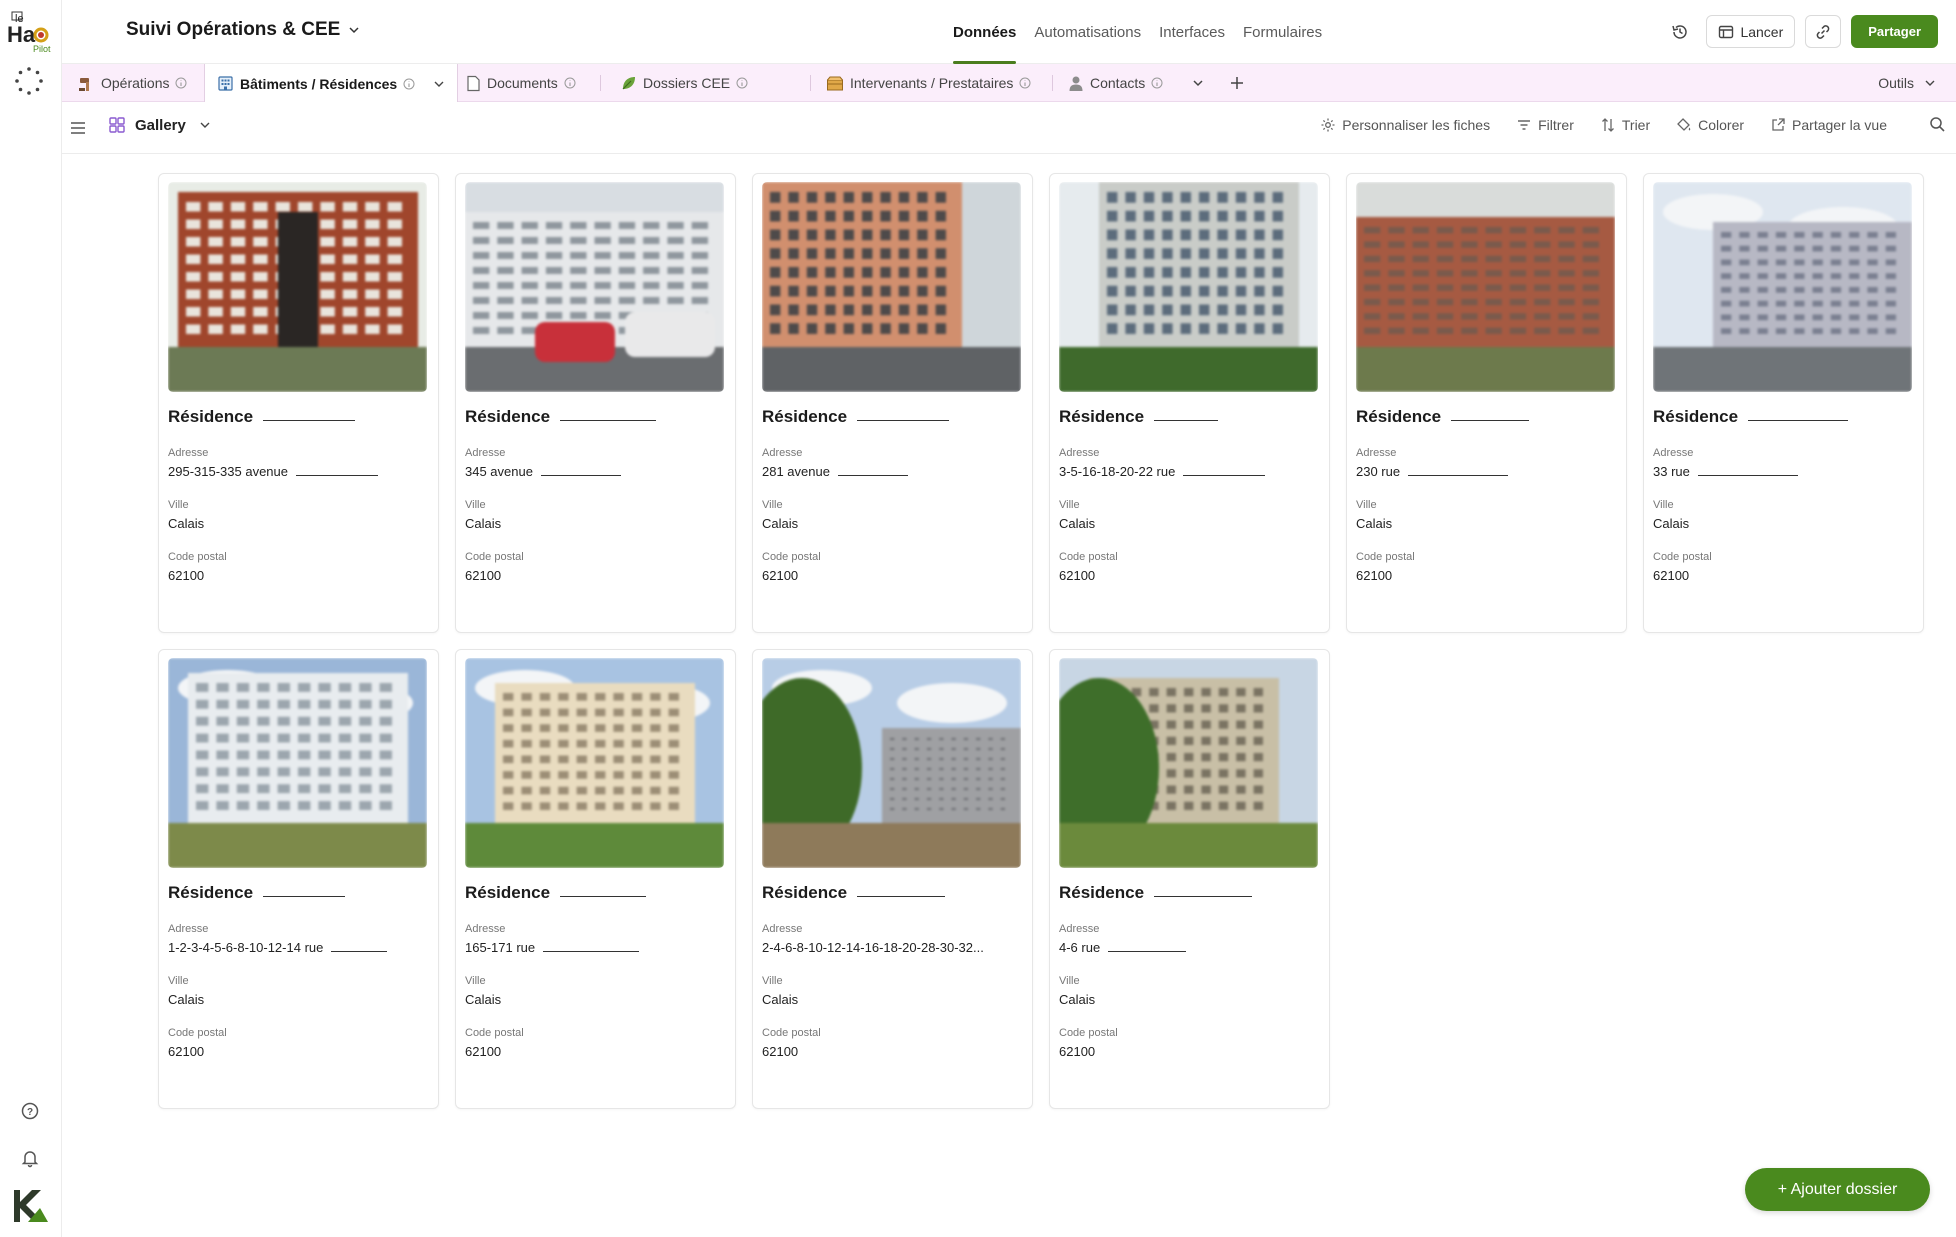 The height and width of the screenshot is (1237, 1956). What do you see at coordinates (1198, 83) in the screenshot?
I see `more-tabs-button` at bounding box center [1198, 83].